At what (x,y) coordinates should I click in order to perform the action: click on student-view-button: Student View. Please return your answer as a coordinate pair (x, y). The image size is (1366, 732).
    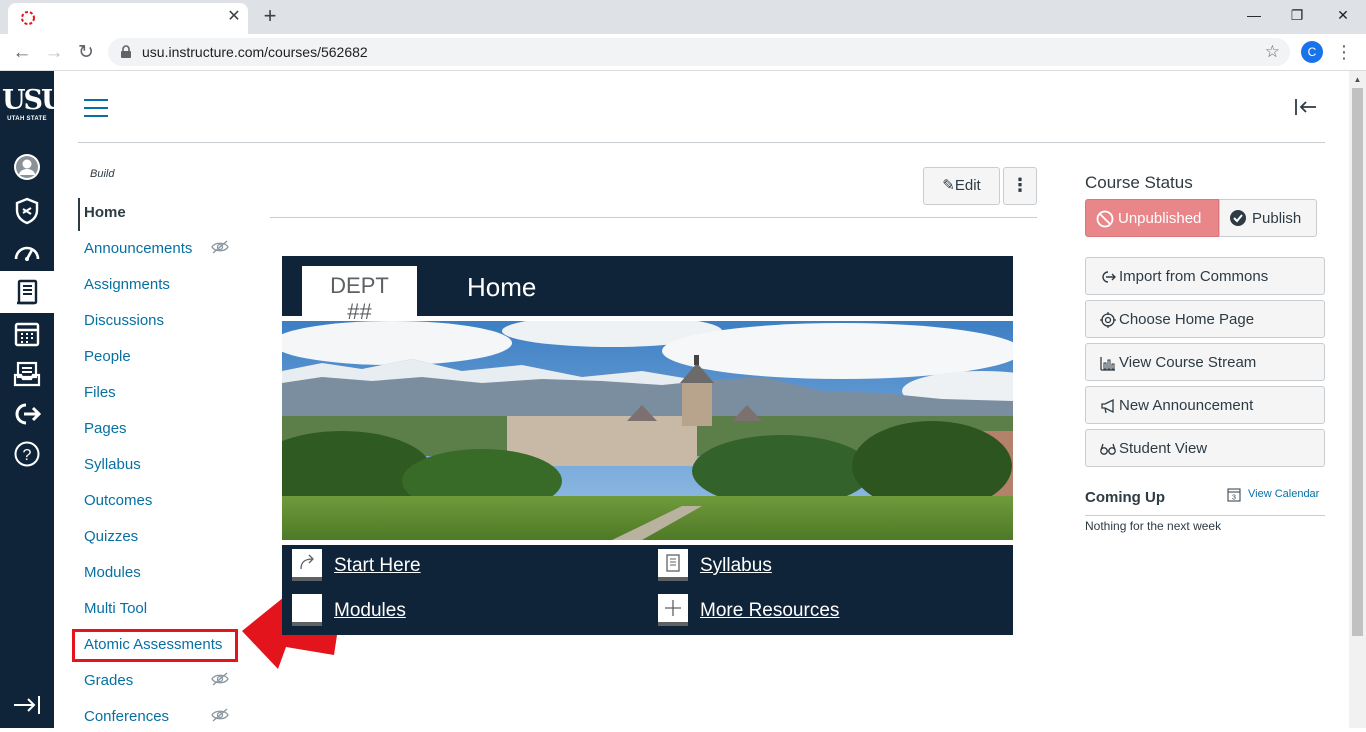
    Looking at the image, I should click on (1205, 448).